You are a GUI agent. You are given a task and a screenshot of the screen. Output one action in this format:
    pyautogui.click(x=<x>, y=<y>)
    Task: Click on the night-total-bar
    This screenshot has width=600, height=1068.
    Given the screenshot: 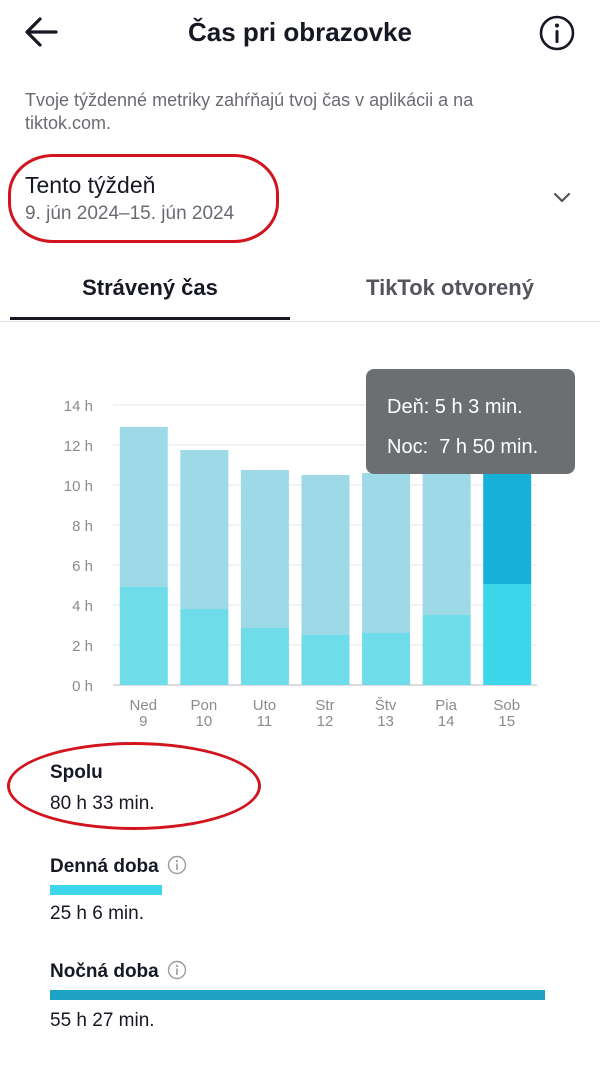 What is the action you would take?
    pyautogui.click(x=297, y=995)
    